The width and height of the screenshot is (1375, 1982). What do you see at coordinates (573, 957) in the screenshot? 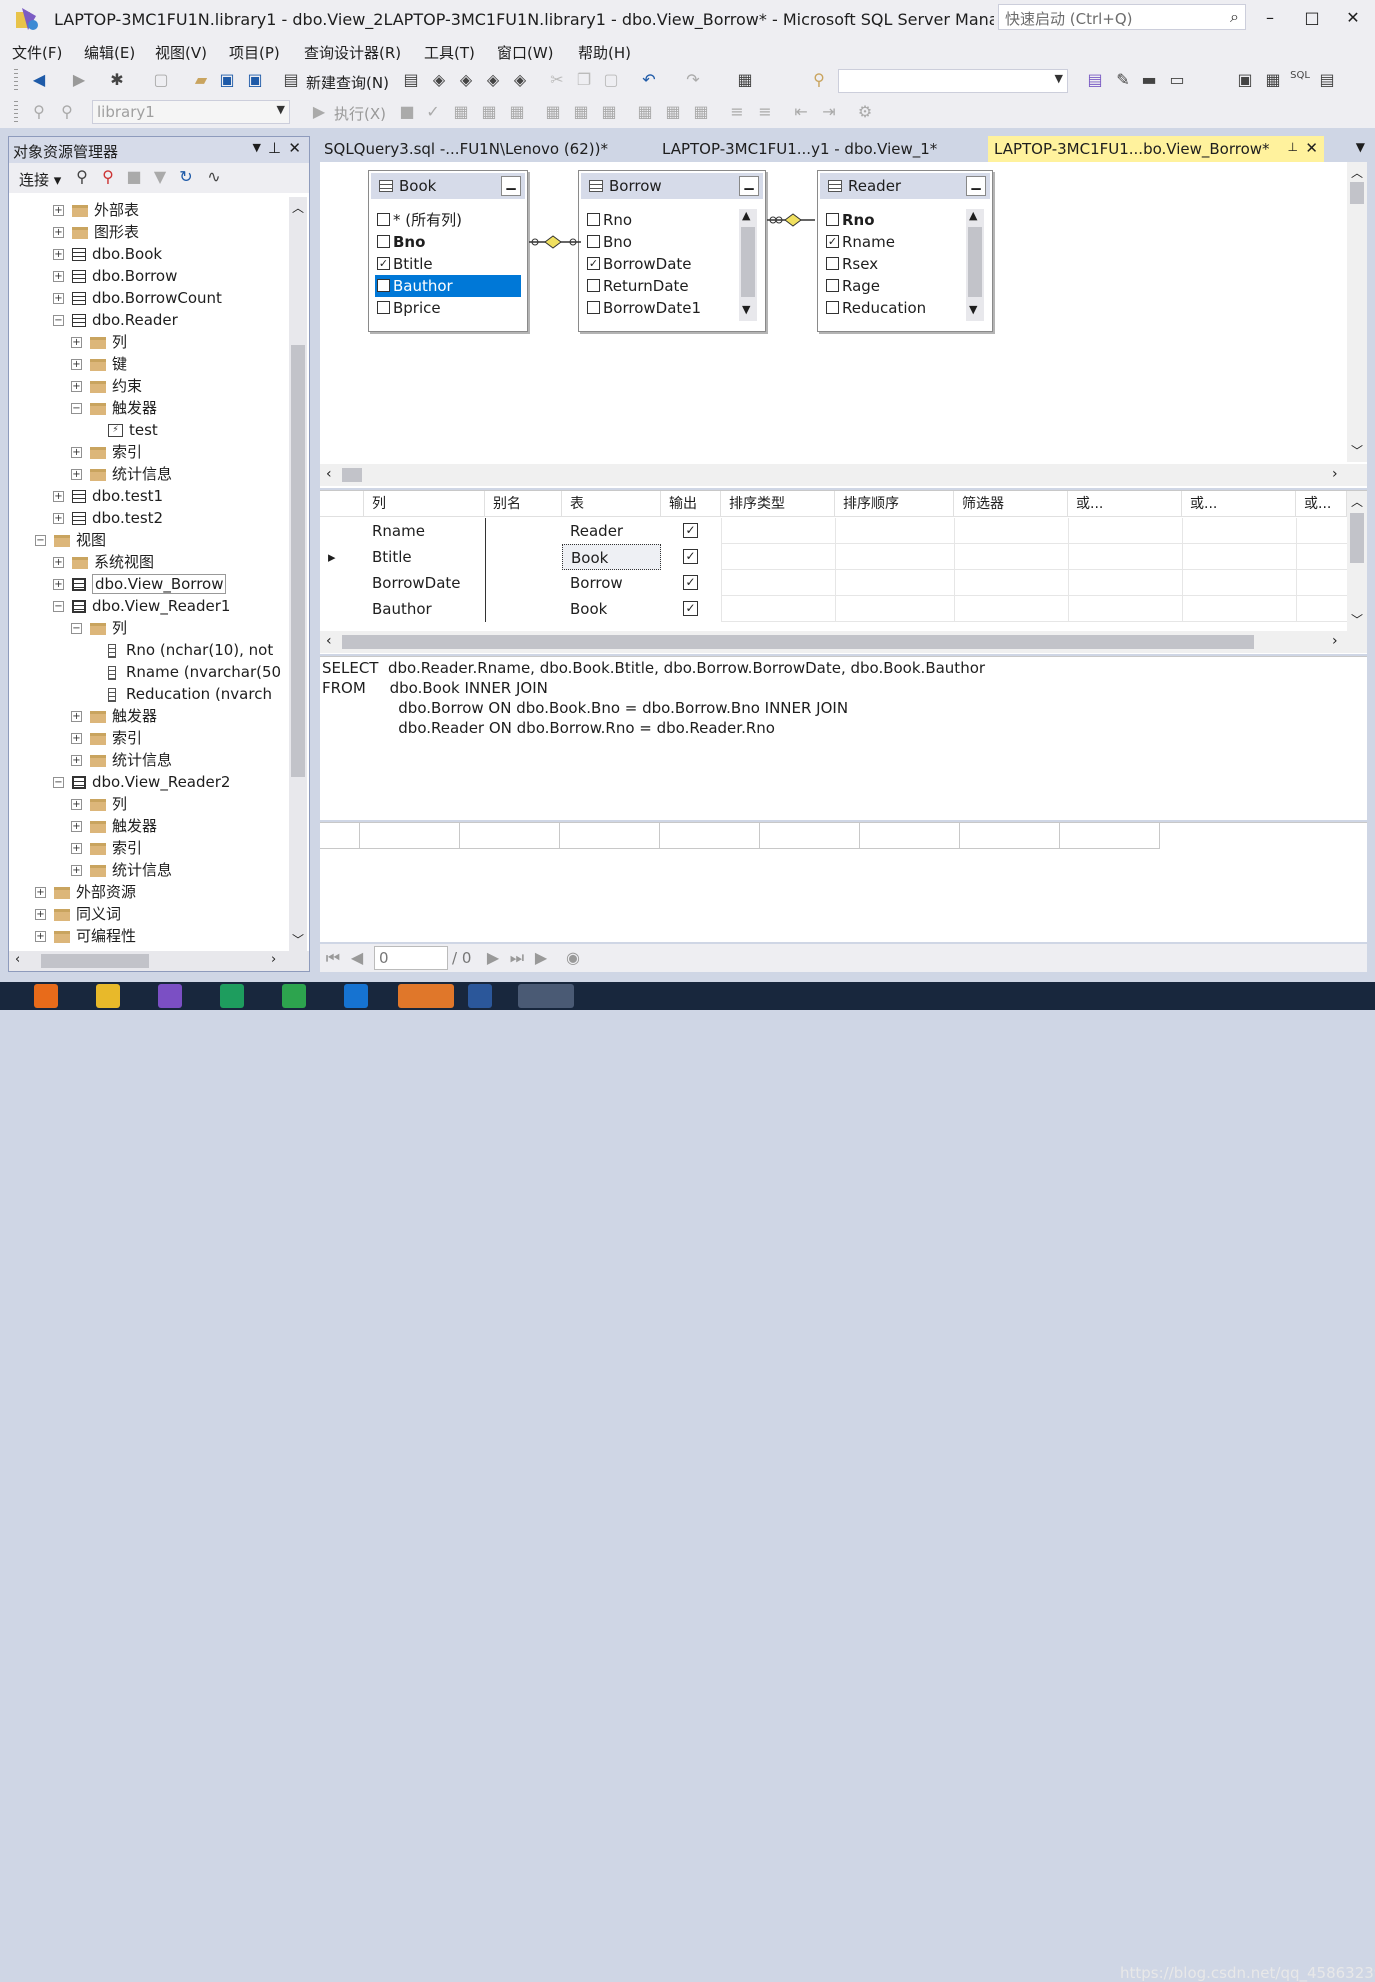
I see `stop-icon: ◉` at bounding box center [573, 957].